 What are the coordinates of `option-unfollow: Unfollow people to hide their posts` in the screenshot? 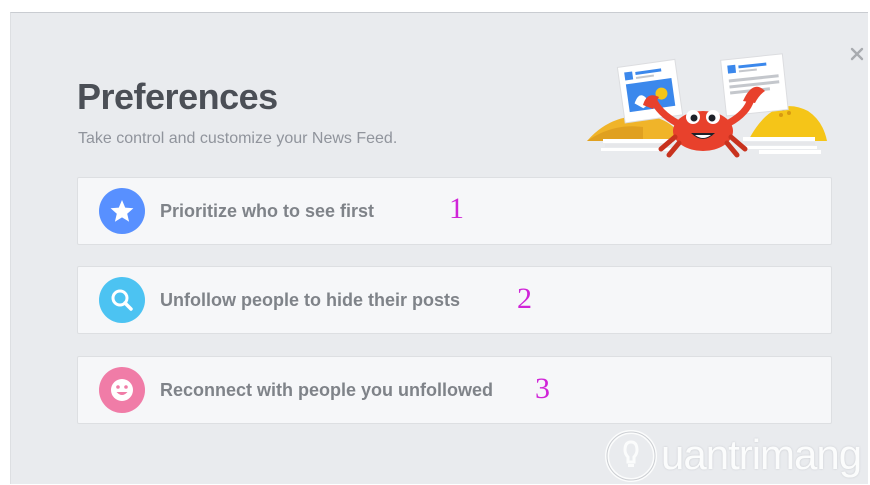 It's located at (454, 300).